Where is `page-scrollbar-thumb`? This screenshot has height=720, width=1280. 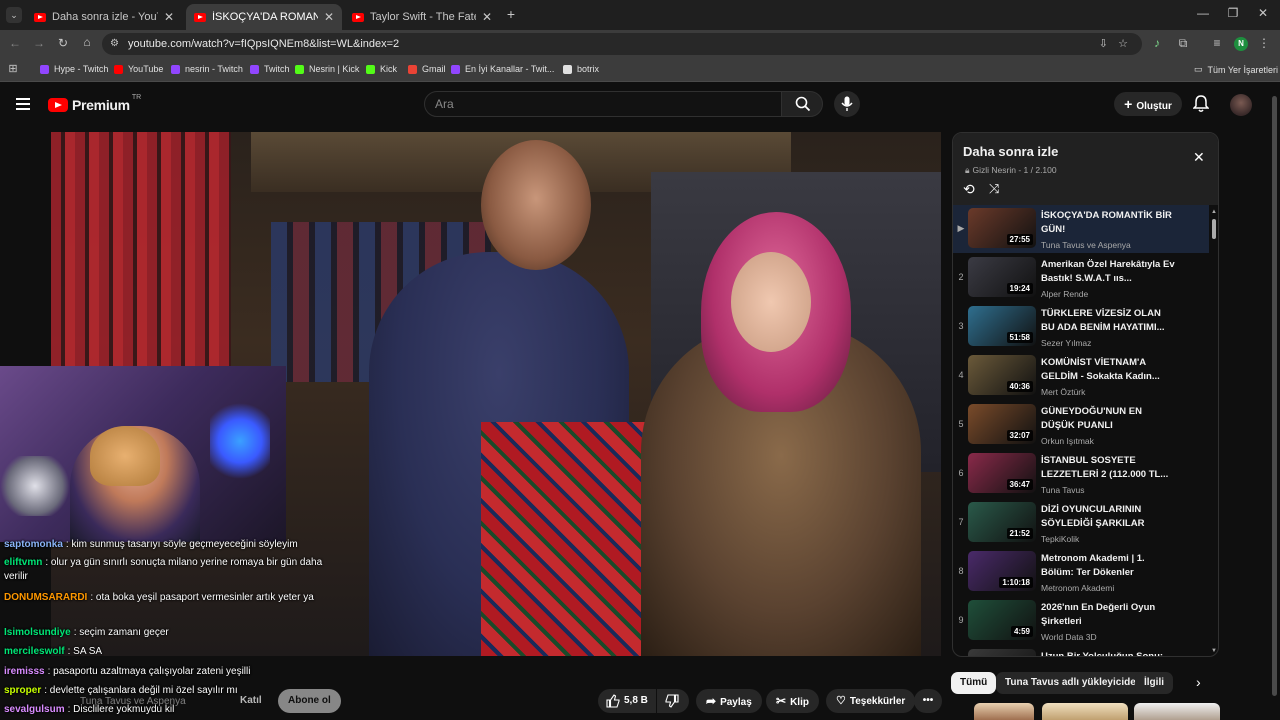 page-scrollbar-thumb is located at coordinates (1274, 396).